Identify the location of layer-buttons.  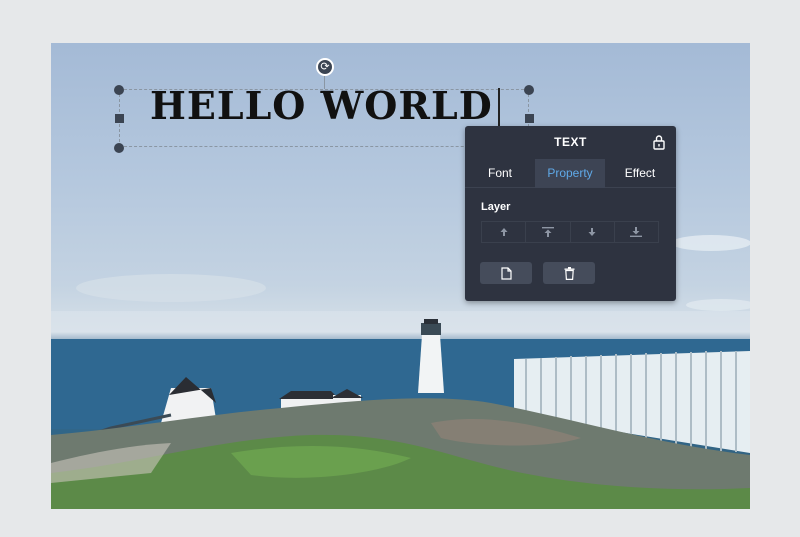
(570, 232).